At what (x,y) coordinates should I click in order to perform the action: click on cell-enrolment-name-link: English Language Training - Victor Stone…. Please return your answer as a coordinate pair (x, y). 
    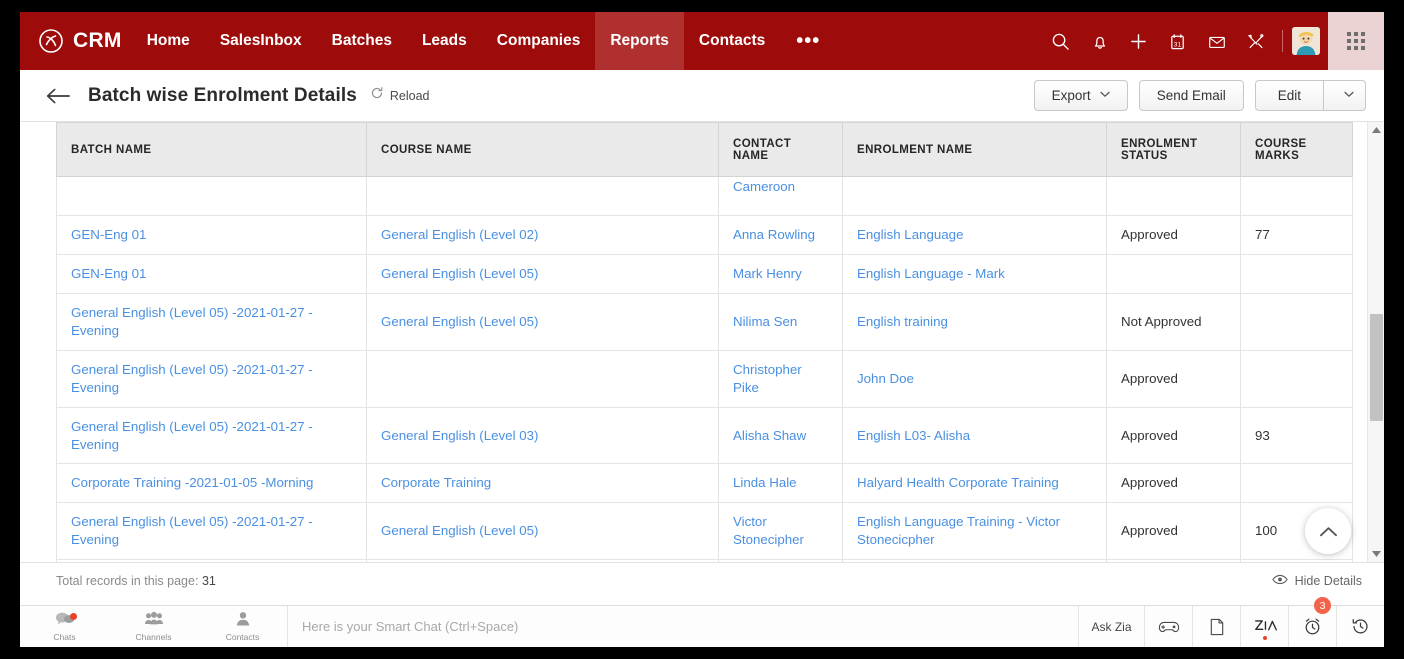
    Looking at the image, I should click on (958, 530).